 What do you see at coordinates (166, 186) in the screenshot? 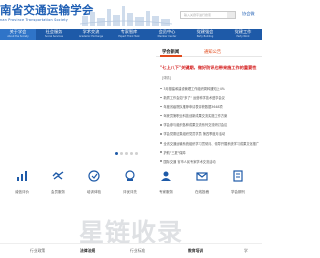
I see `quick-link-experts: 专家服务` at bounding box center [166, 186].